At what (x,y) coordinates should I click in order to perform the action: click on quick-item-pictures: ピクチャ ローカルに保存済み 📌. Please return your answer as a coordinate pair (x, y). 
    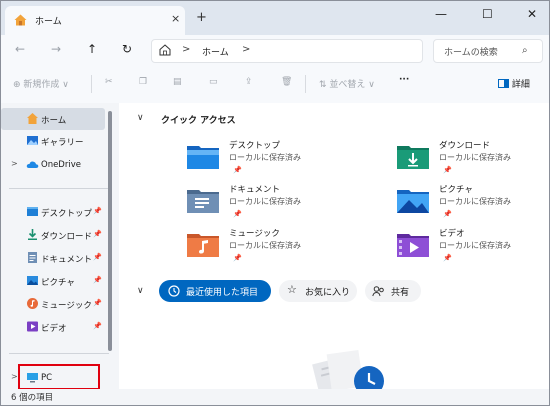
    Looking at the image, I should click on (473, 205).